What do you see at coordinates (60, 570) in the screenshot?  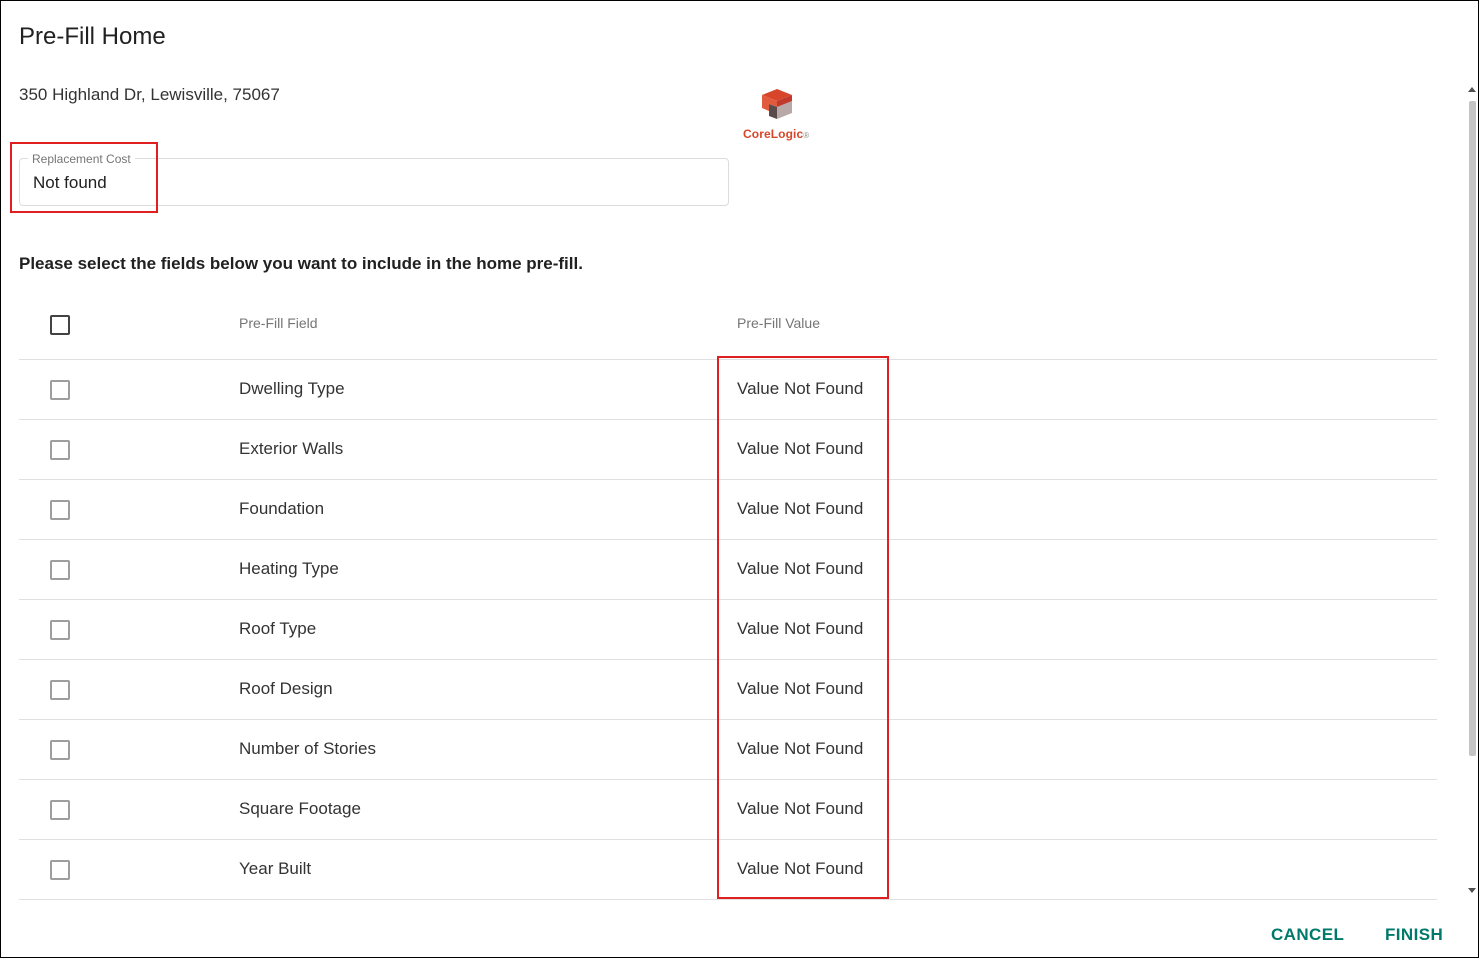 I see `row-checkbox-heating-type` at bounding box center [60, 570].